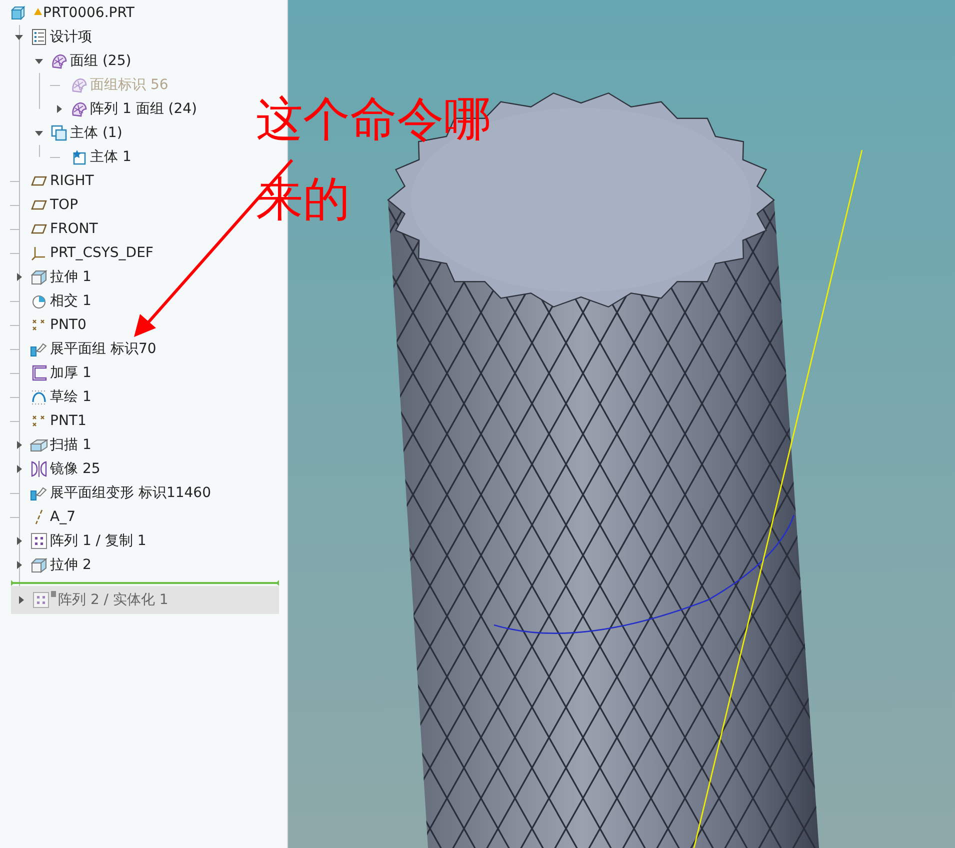  I want to click on circle-icon, so click(39, 301).